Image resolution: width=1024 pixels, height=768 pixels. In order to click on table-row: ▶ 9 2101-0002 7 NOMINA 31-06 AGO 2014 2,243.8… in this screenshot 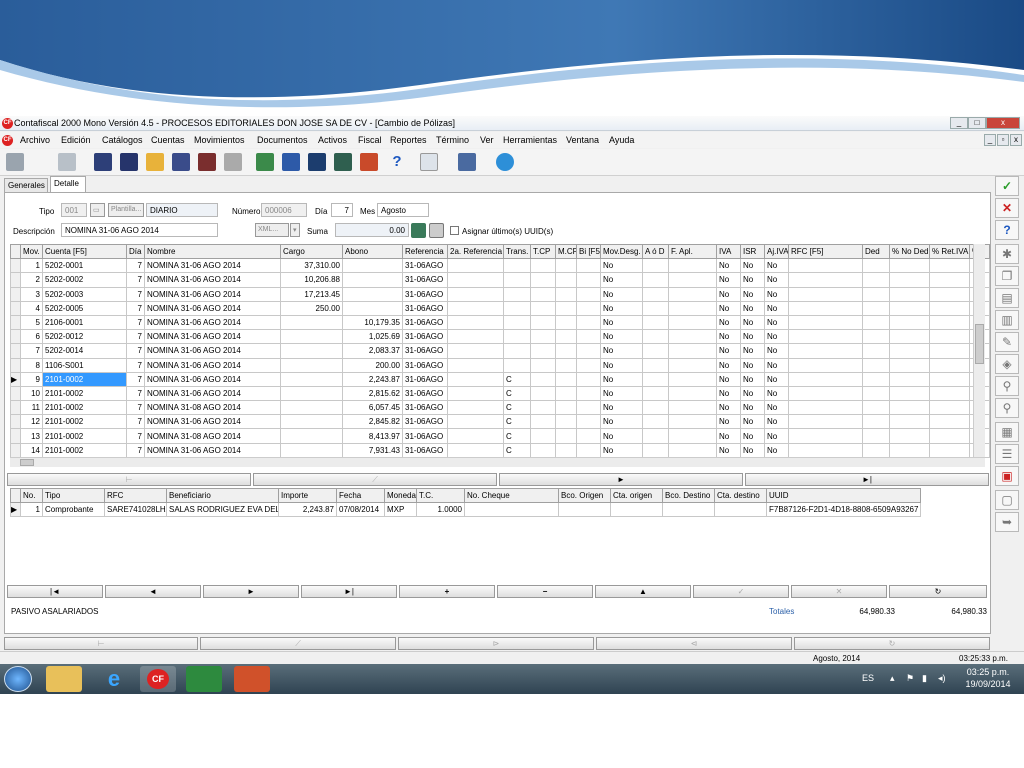, I will do `click(500, 379)`.